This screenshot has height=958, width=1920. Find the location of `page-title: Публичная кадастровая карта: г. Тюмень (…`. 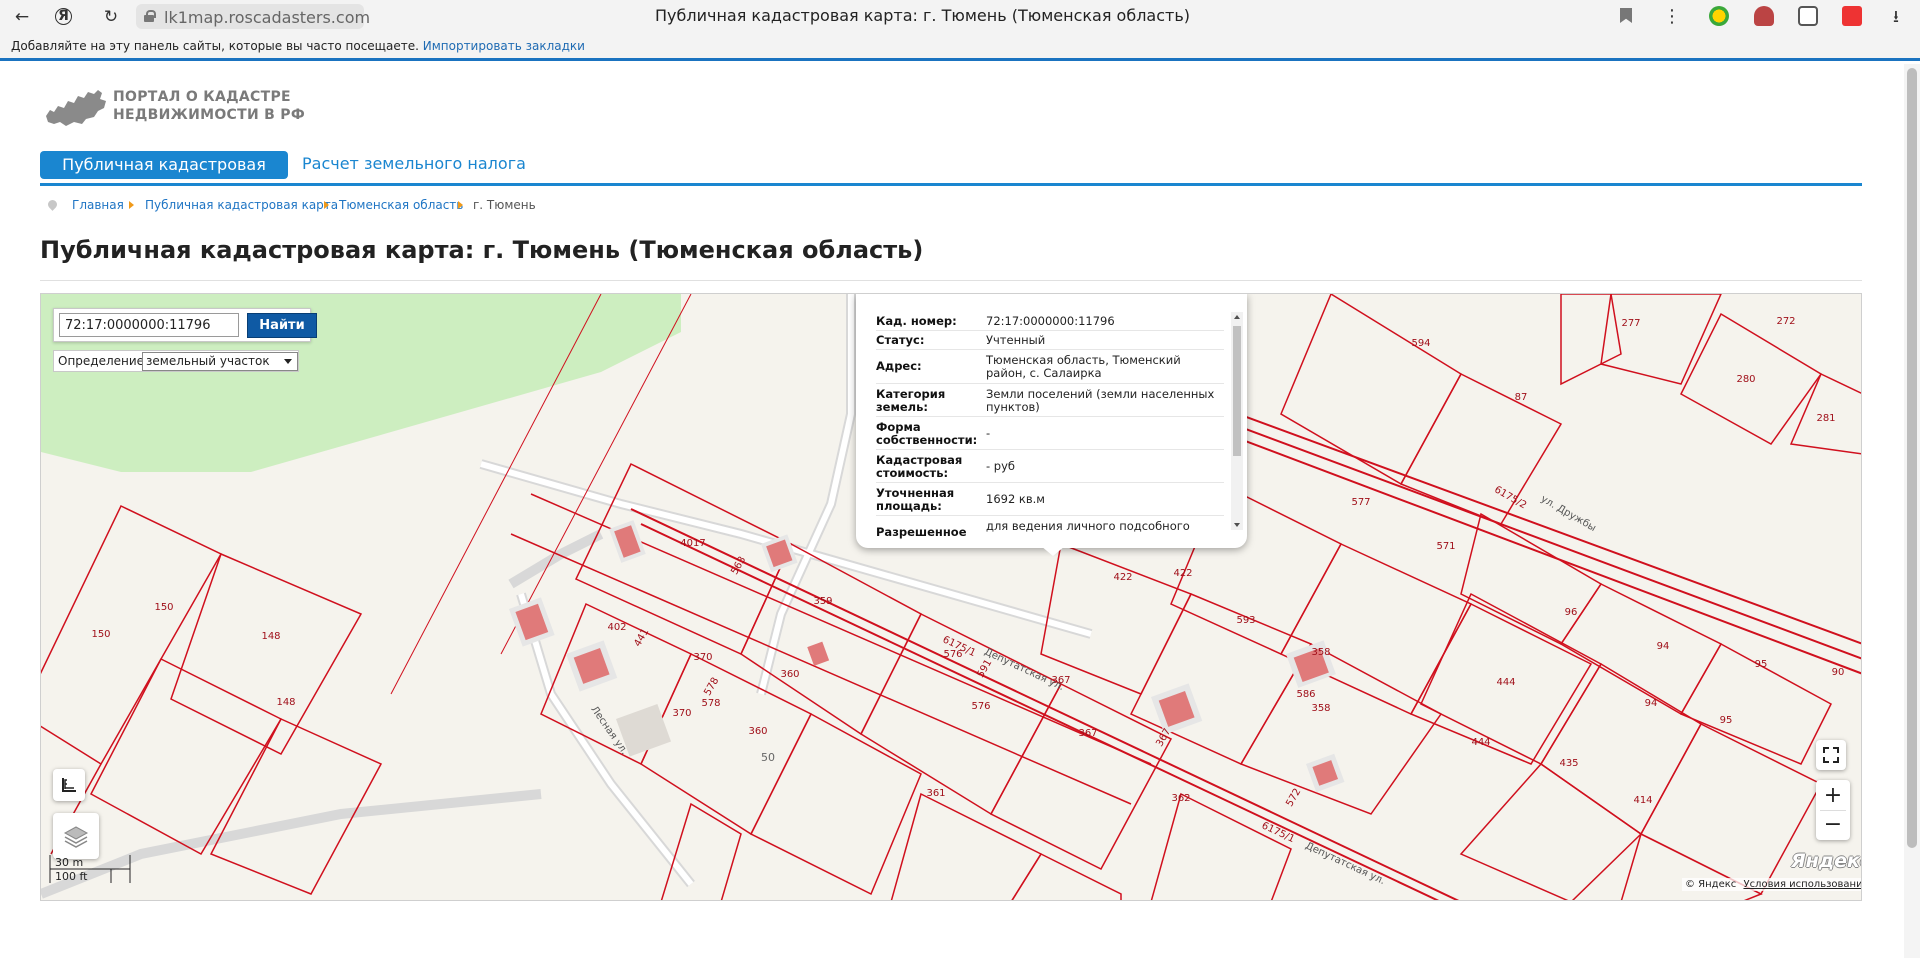

page-title: Публичная кадастровая карта: г. Тюмень (… is located at coordinates (482, 250).